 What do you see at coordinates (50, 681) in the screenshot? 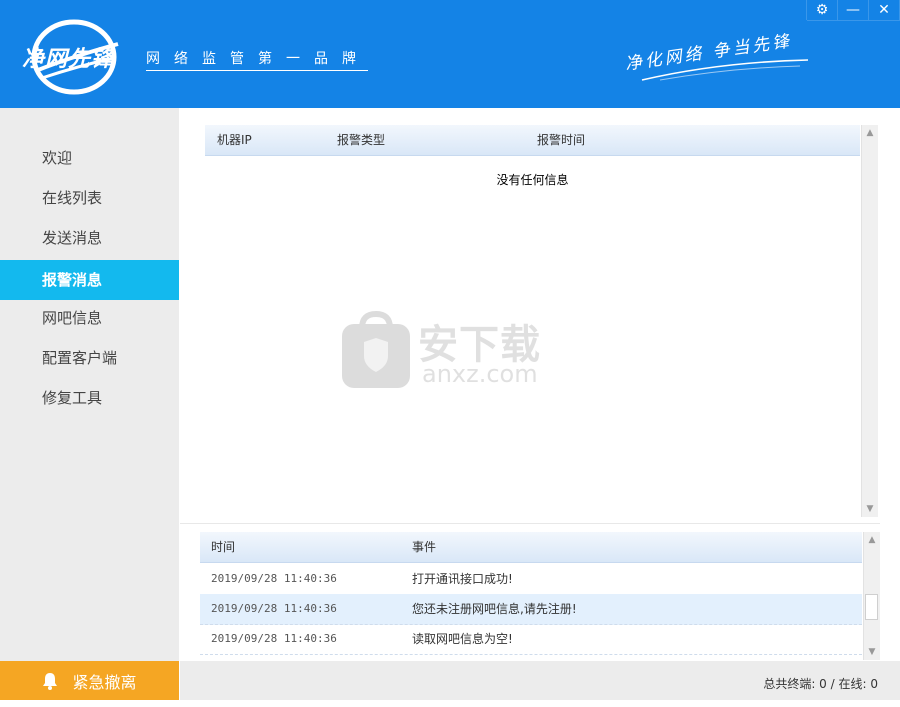
I see `bell-icon` at bounding box center [50, 681].